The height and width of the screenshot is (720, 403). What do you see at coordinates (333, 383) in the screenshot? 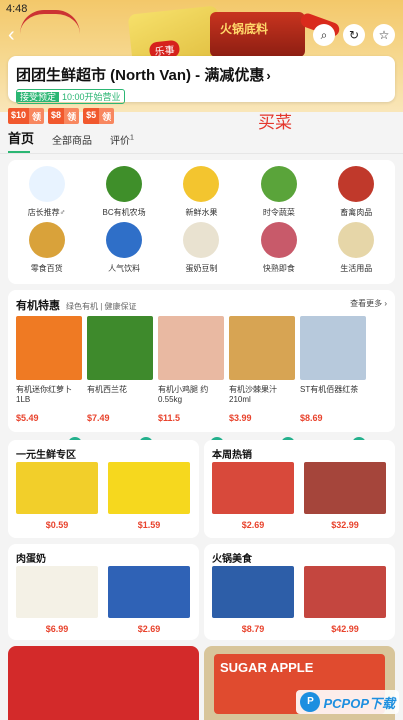
I see `product-card: ST有机佰器红茶$8.69+` at bounding box center [333, 383].